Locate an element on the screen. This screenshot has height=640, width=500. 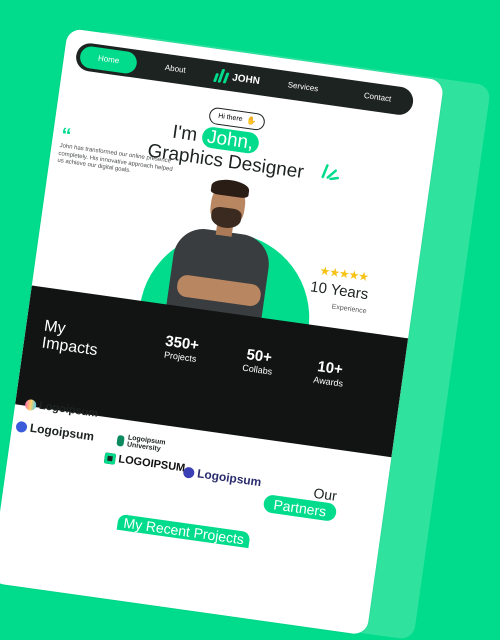
stat-collabs: 50+ Collabs is located at coordinates (258, 361).